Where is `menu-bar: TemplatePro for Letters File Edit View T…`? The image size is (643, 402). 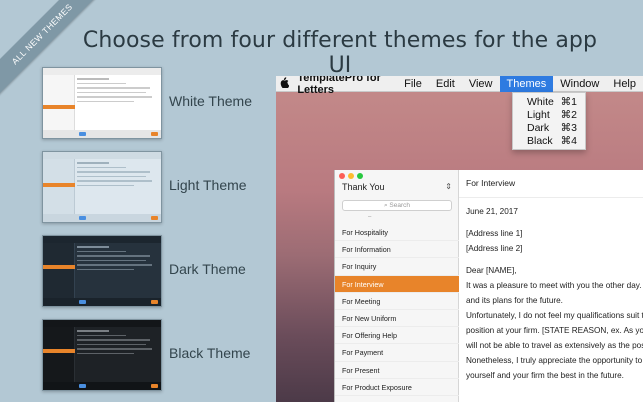
menu-bar: TemplatePro for Letters File Edit View T… is located at coordinates (459, 86).